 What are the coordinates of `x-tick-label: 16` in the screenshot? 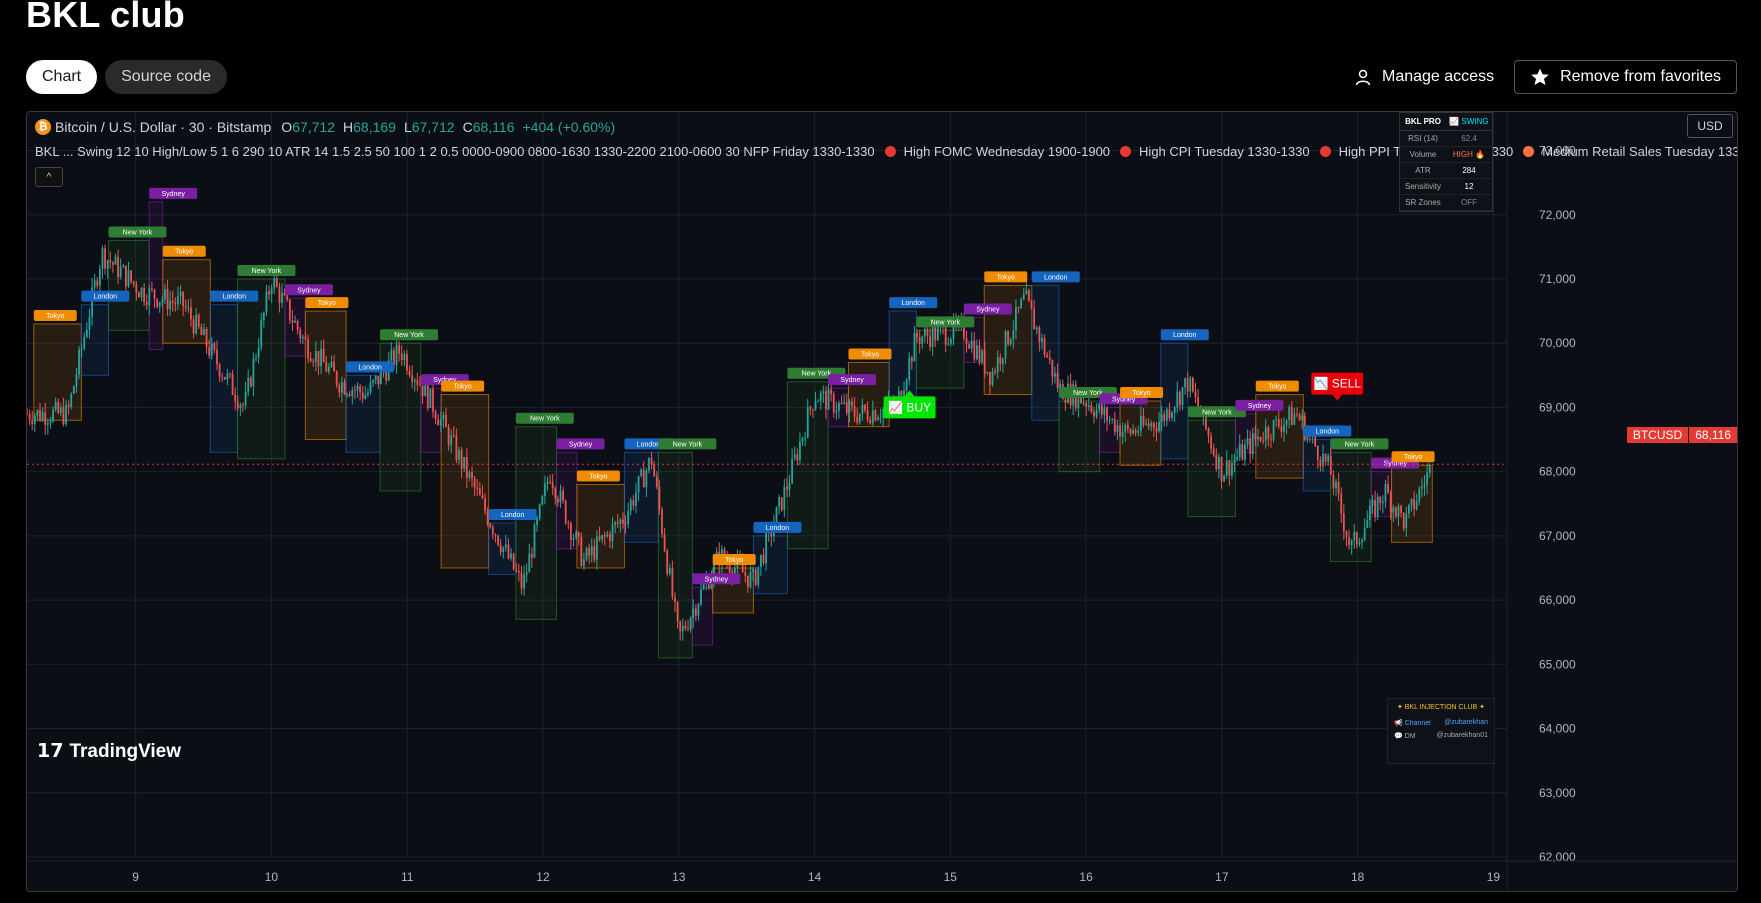 It's located at (1086, 877).